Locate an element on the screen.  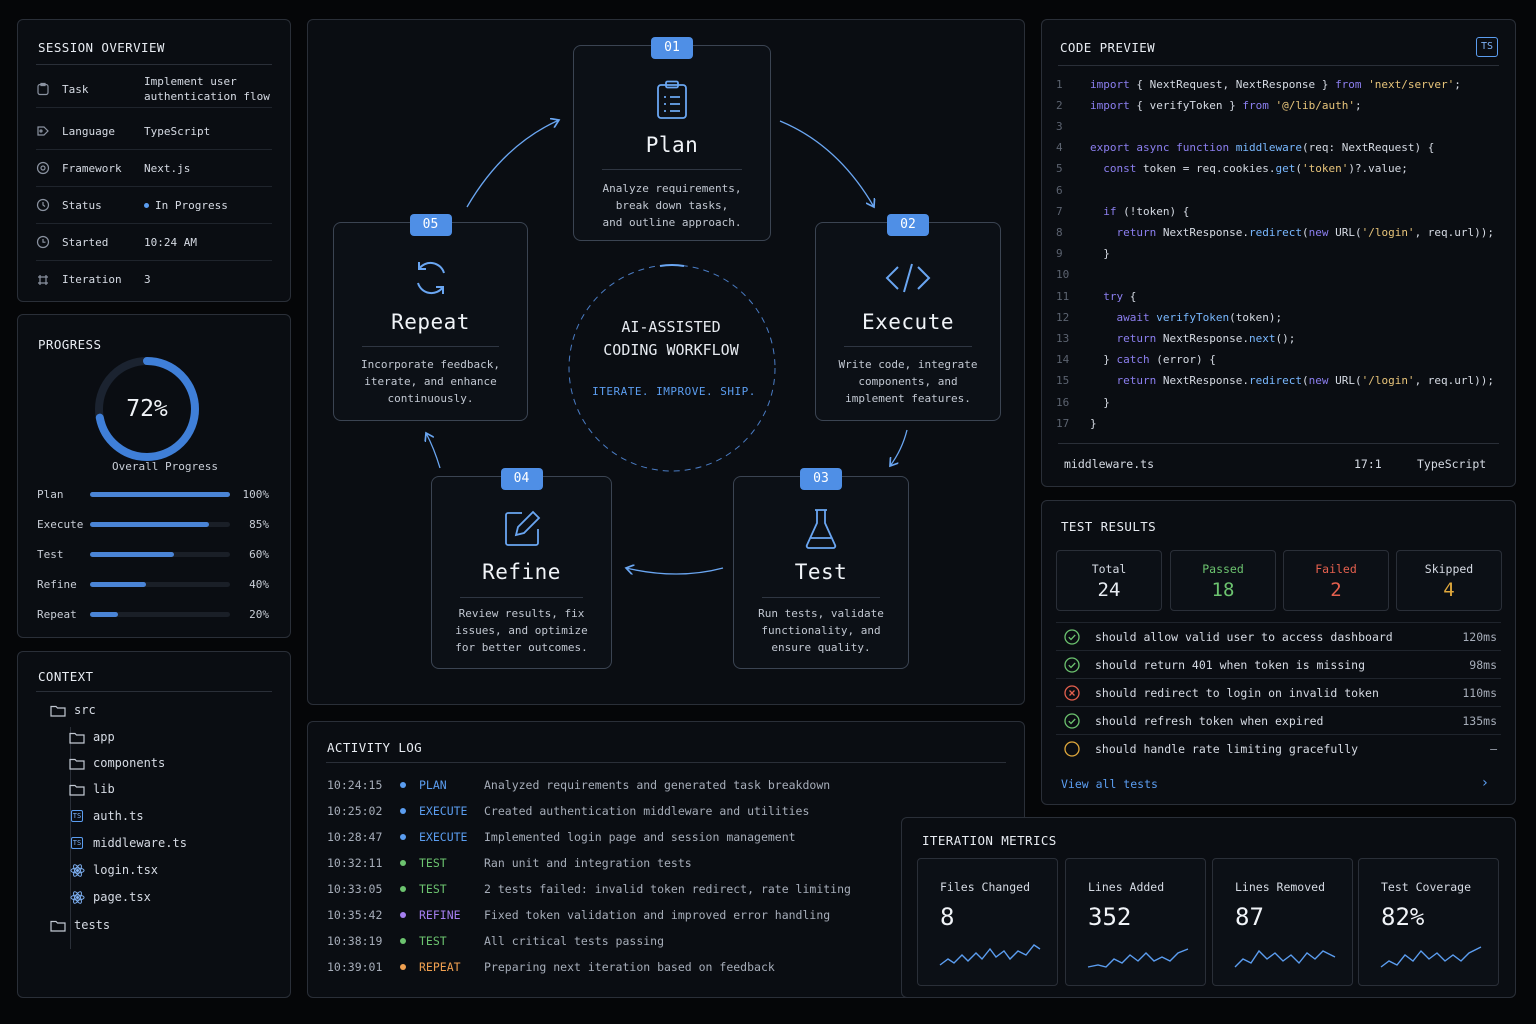
metric-value: 352 is located at coordinates (1110, 917).